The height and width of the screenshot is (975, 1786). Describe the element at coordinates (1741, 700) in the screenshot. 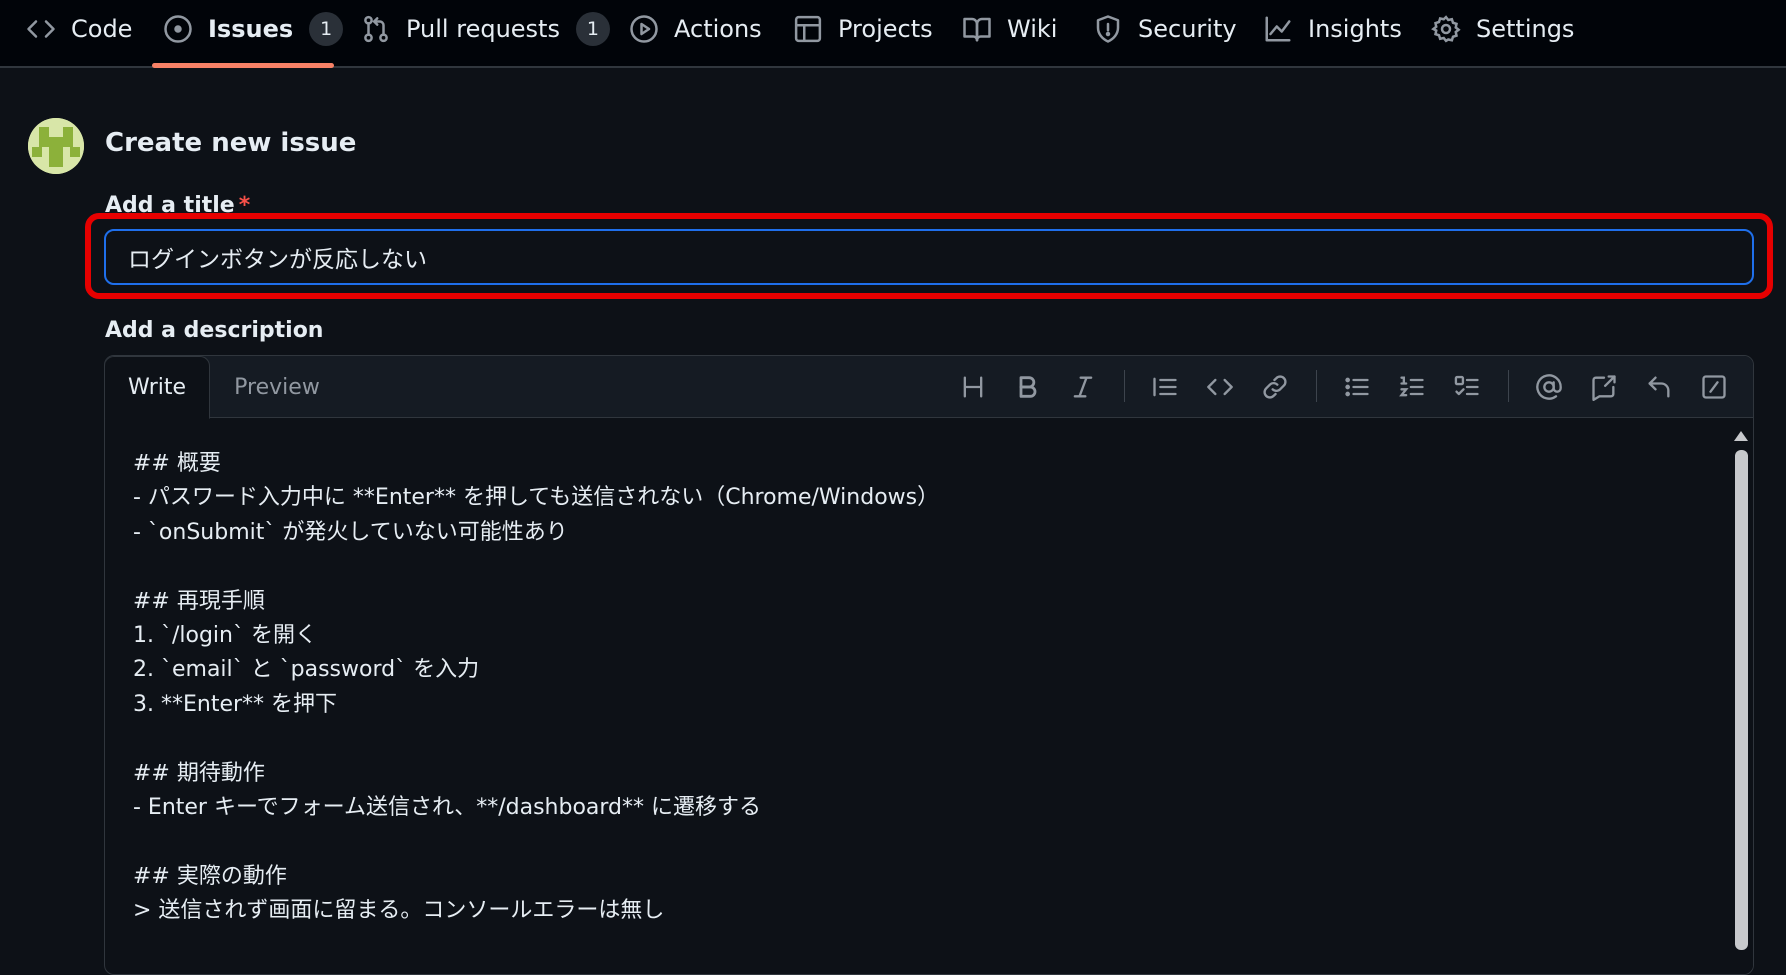

I see `scrollbar-thumb` at that location.